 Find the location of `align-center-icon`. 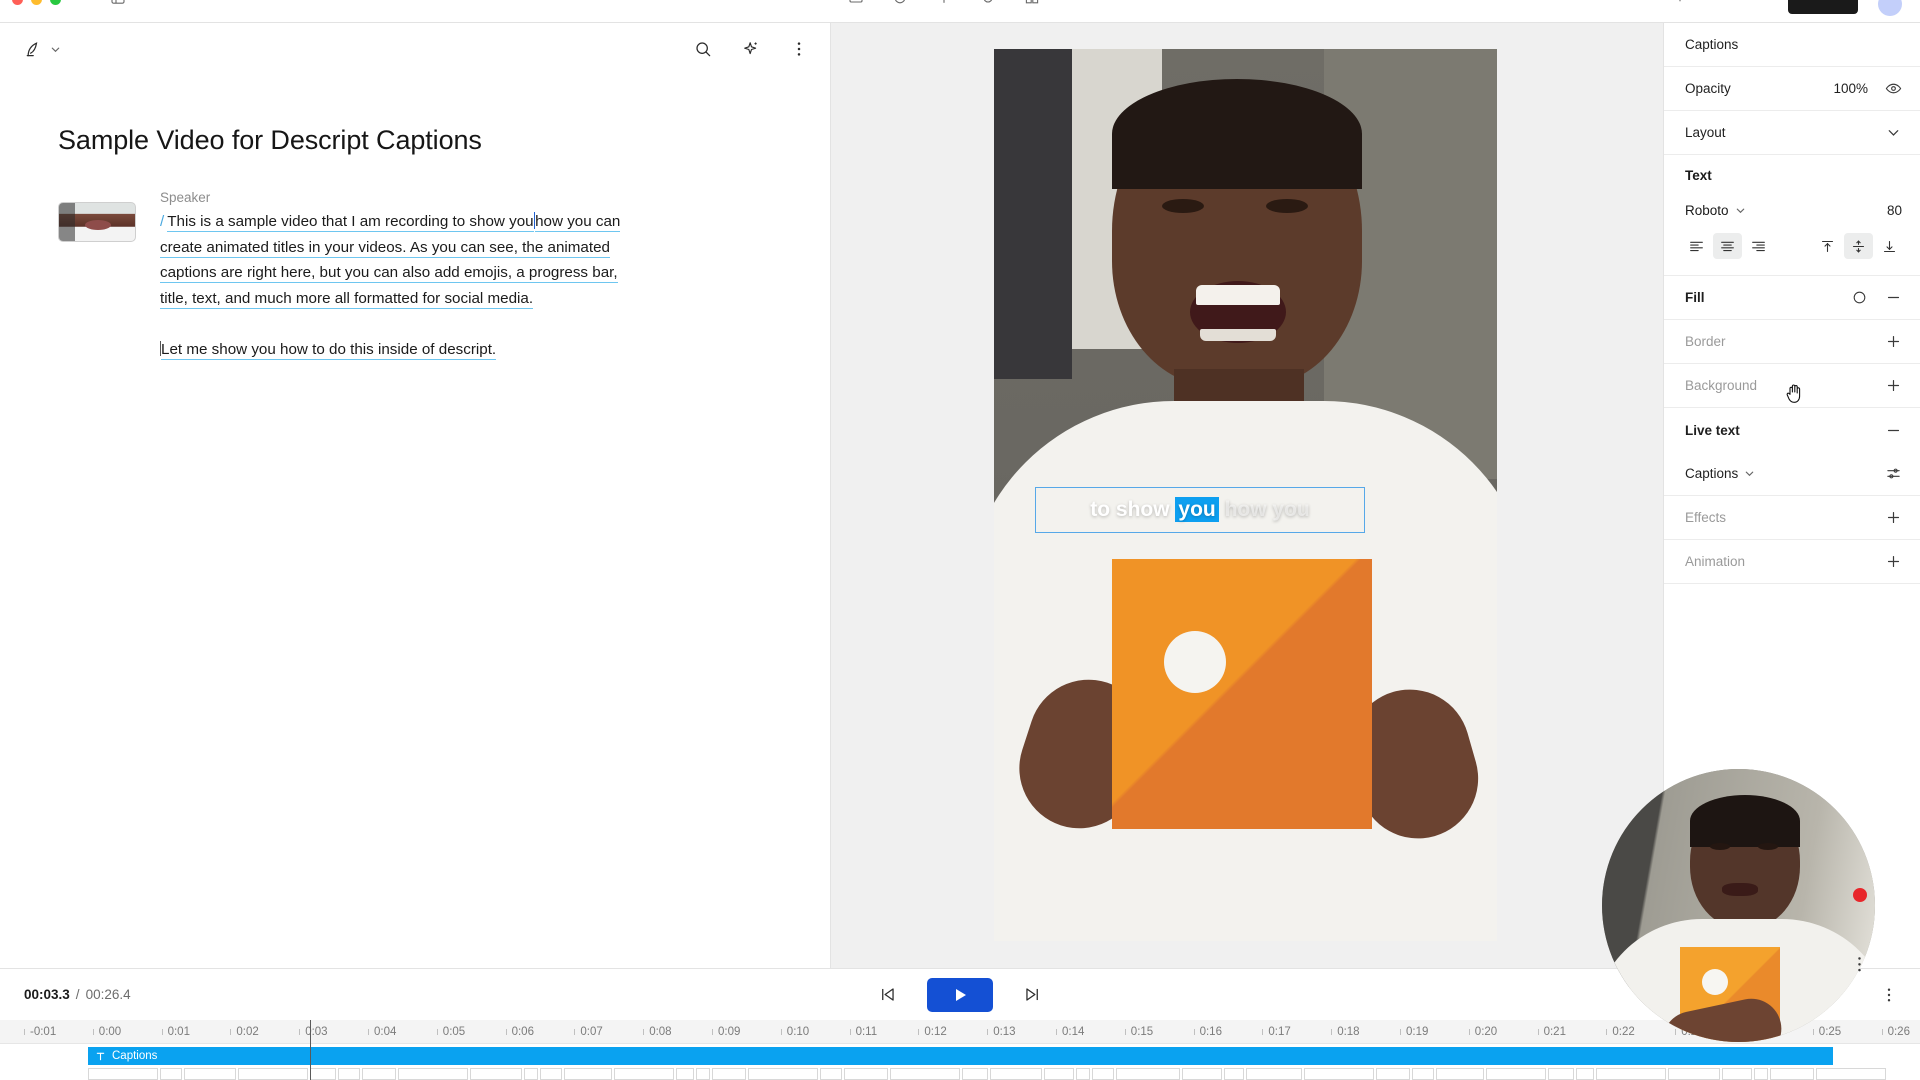

align-center-icon is located at coordinates (1727, 246).